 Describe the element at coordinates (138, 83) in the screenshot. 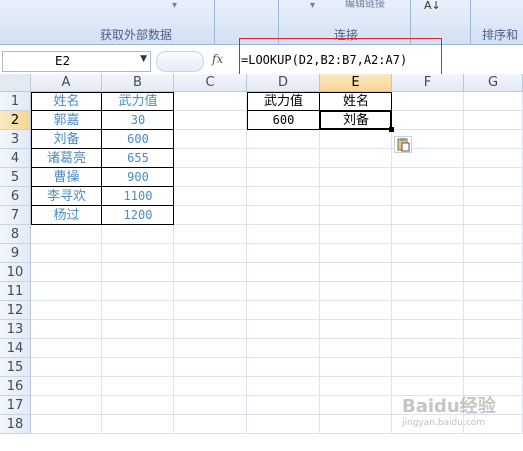

I see `column-header-b: B` at that location.